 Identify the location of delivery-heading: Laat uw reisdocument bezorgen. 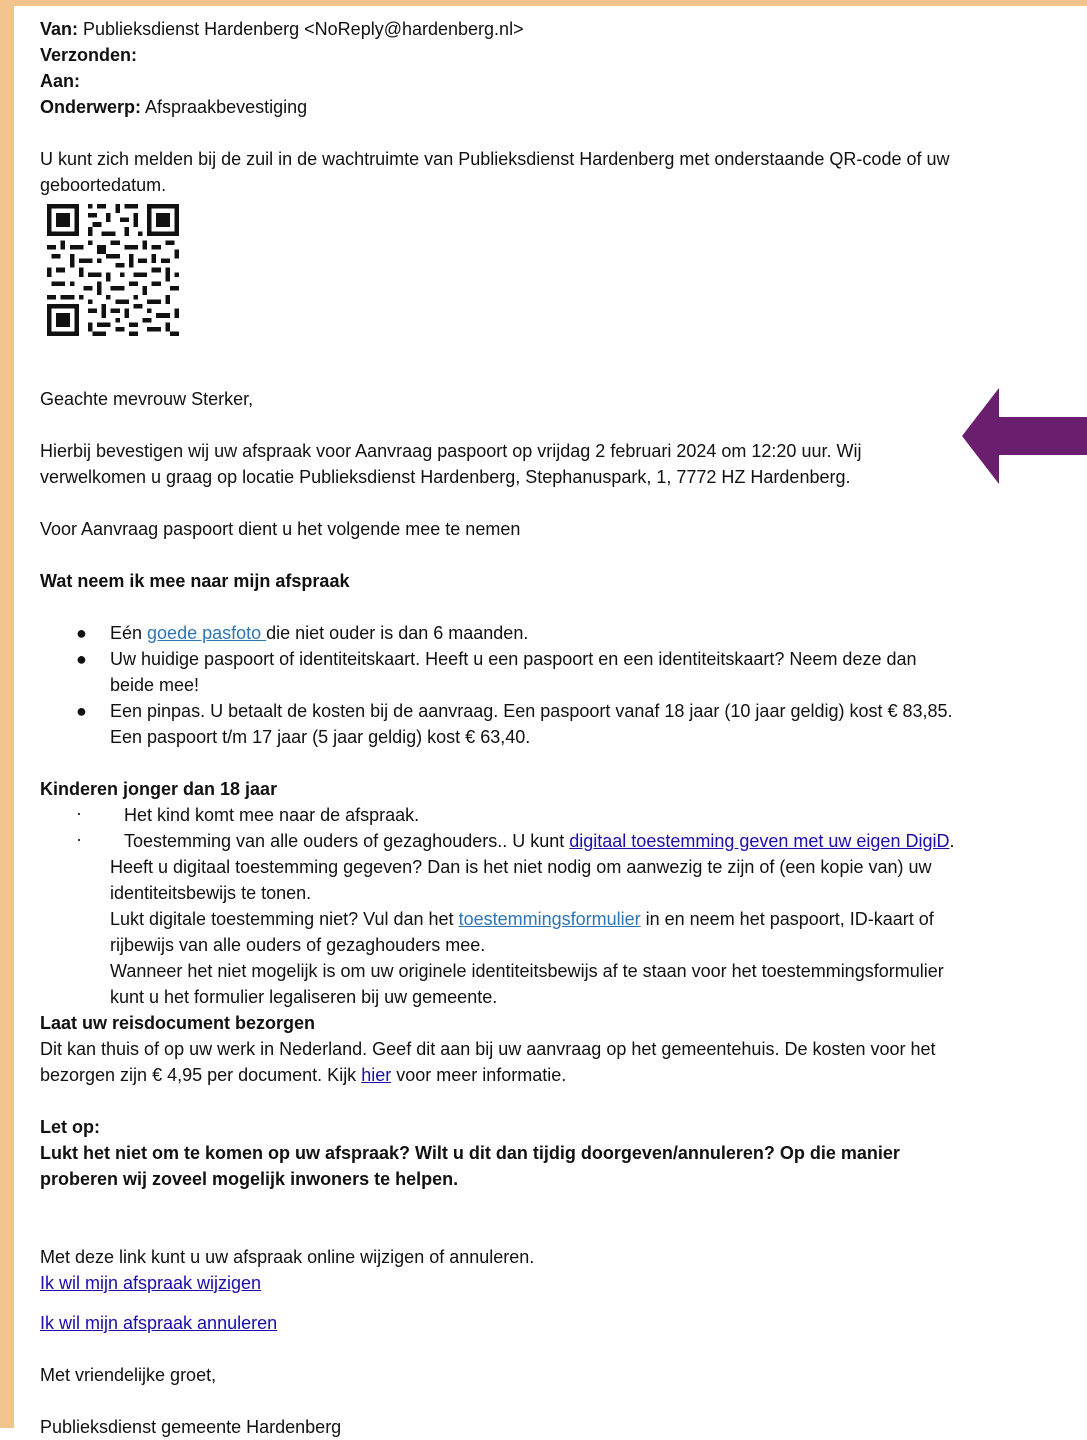
(178, 1023).